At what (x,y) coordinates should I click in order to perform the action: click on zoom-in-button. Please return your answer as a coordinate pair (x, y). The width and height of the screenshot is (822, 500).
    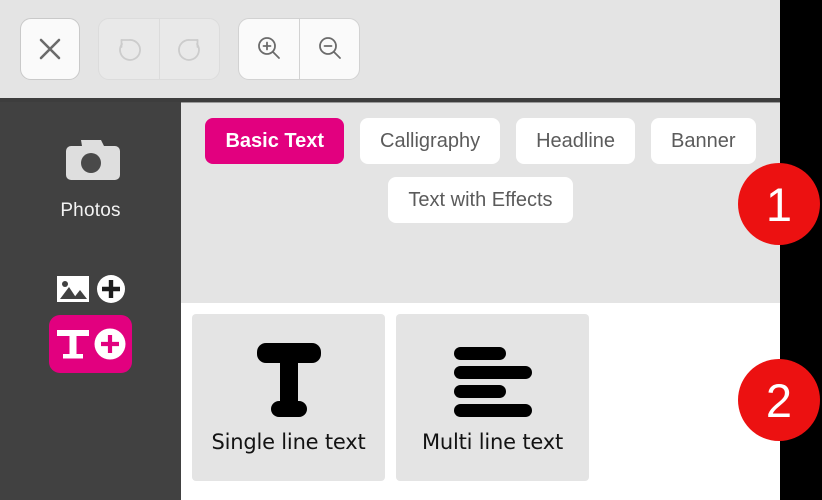
    Looking at the image, I should click on (269, 49).